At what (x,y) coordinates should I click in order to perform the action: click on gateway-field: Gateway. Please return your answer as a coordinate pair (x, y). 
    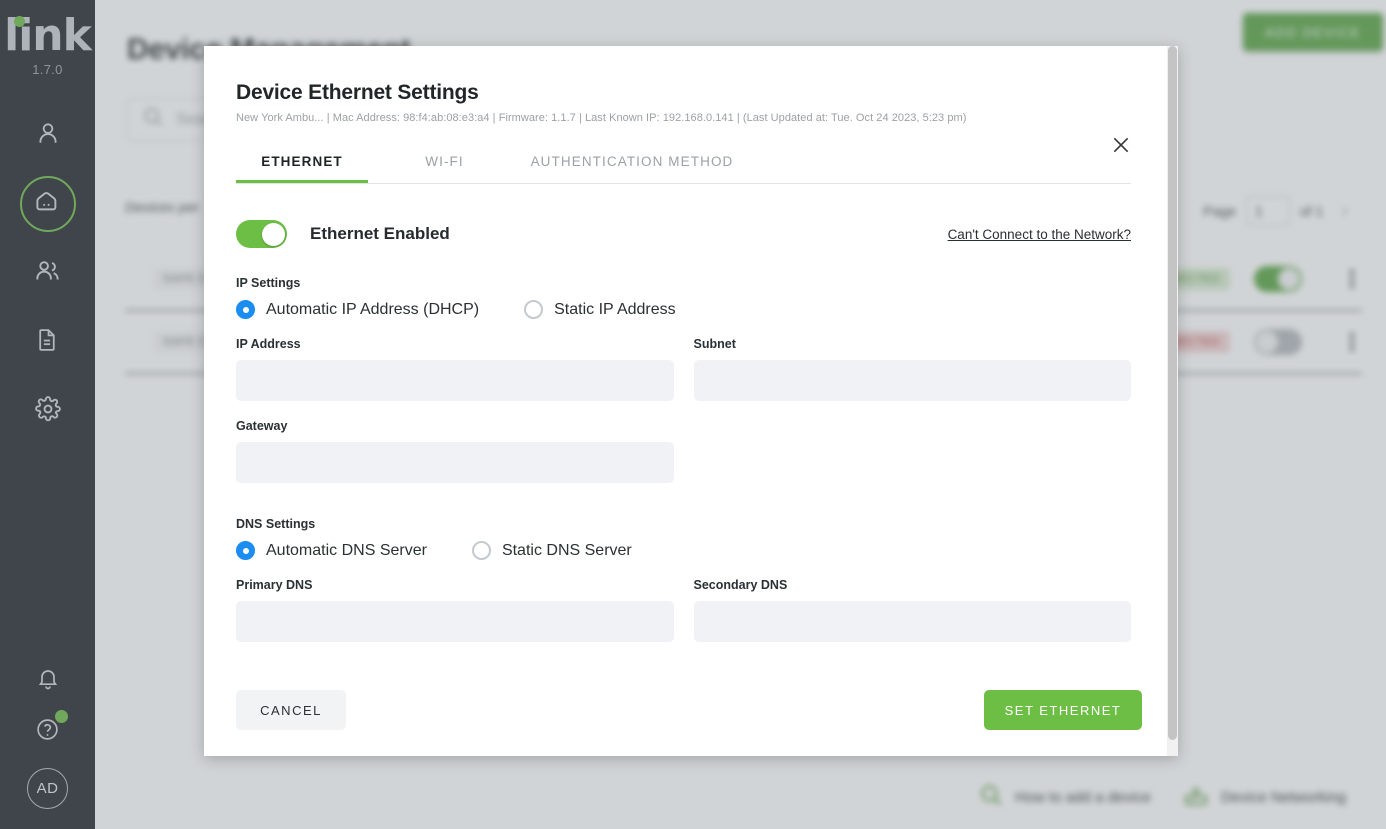
    Looking at the image, I should click on (455, 451).